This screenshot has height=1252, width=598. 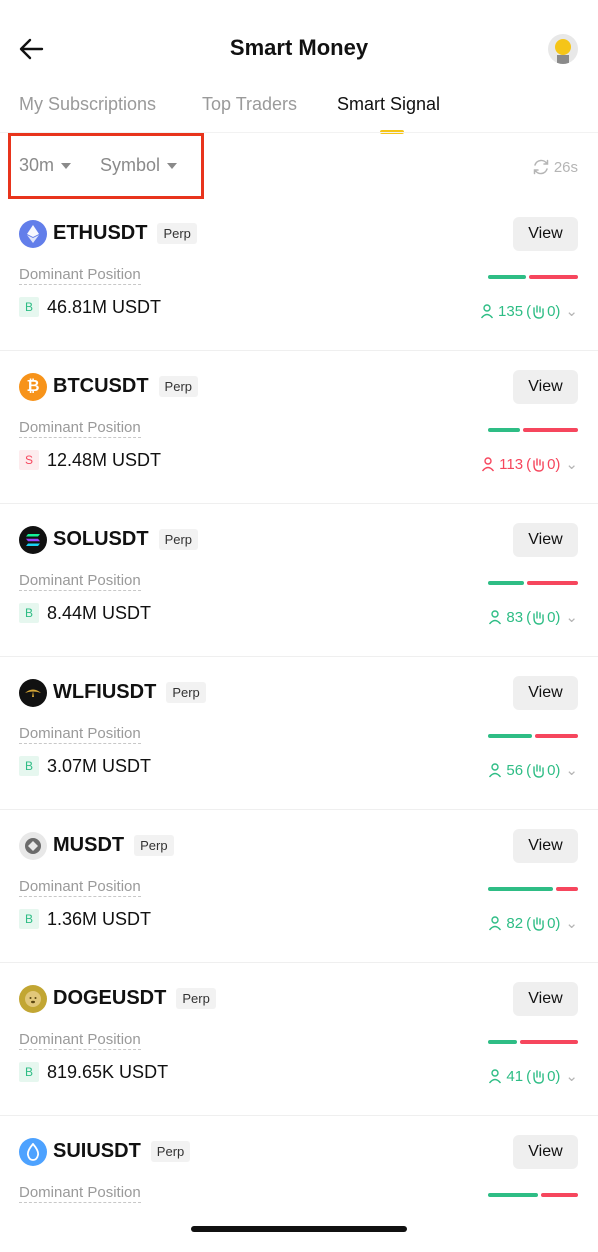 I want to click on traders-count: 83 ( 0 ) ⌄, so click(x=532, y=617).